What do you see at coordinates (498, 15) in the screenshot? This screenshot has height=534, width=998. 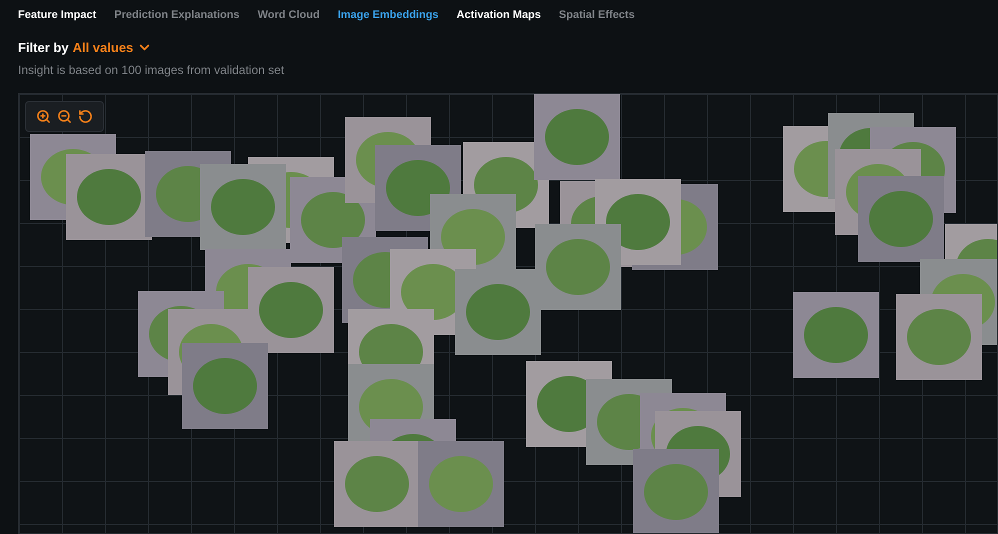 I see `tab: Activation Maps` at bounding box center [498, 15].